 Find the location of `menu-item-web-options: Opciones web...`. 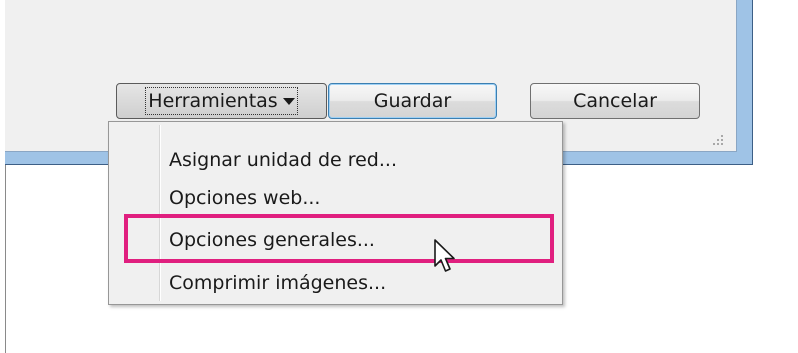

menu-item-web-options: Opciones web... is located at coordinates (244, 198).